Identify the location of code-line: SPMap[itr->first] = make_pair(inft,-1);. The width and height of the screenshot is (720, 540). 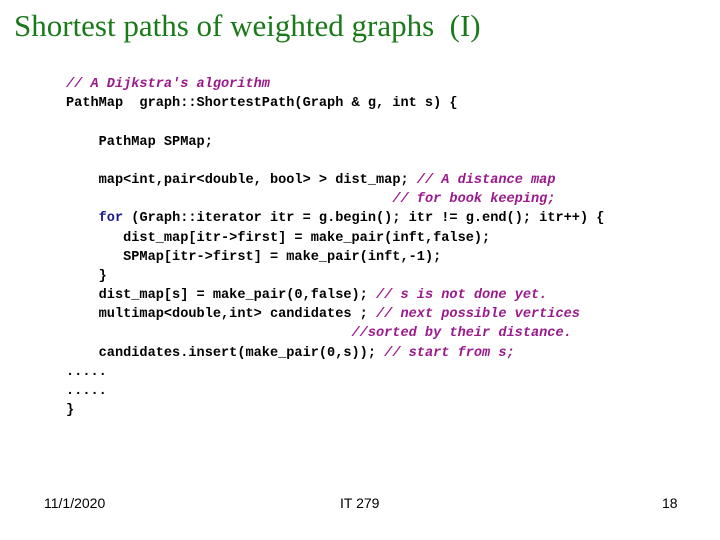
(335, 257).